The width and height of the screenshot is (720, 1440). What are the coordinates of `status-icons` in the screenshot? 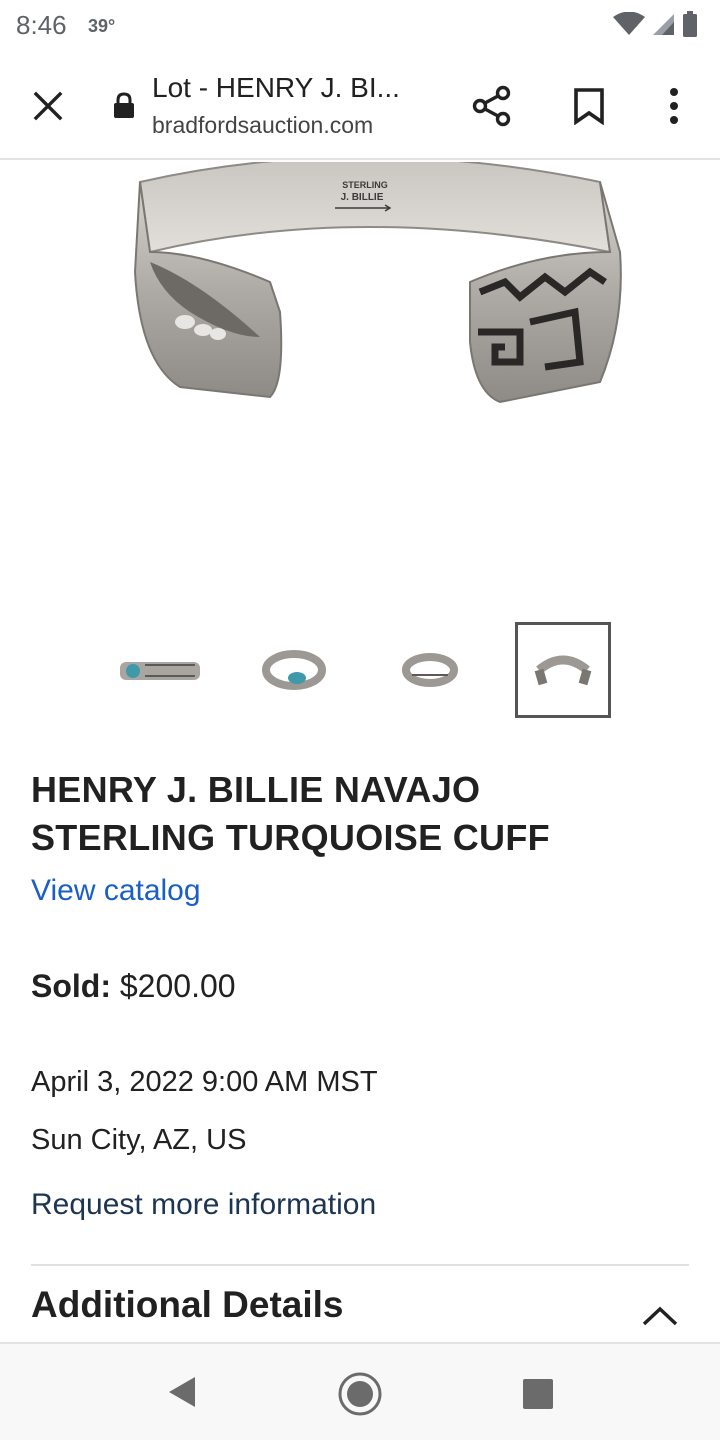 It's located at (655, 24).